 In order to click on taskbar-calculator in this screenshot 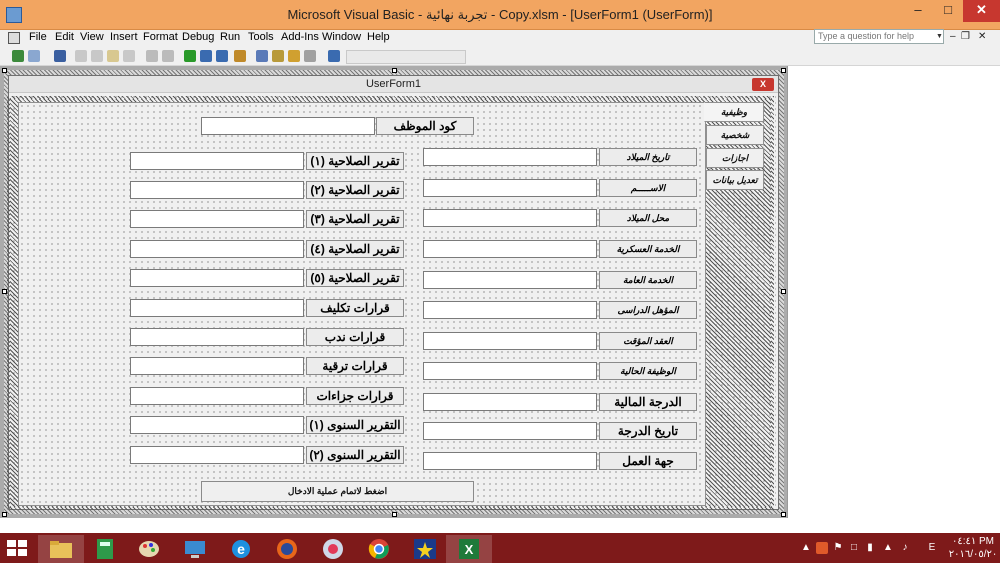, I will do `click(105, 549)`.